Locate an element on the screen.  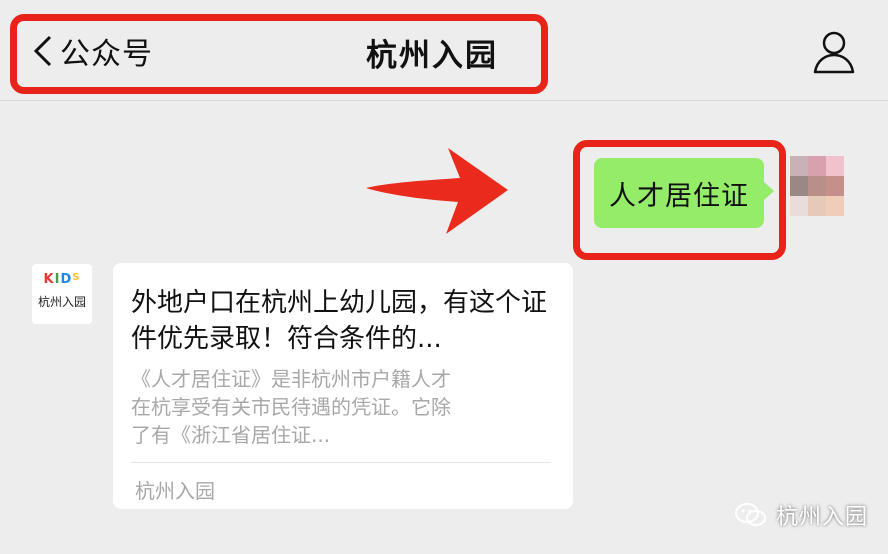
user-avatar is located at coordinates (817, 186).